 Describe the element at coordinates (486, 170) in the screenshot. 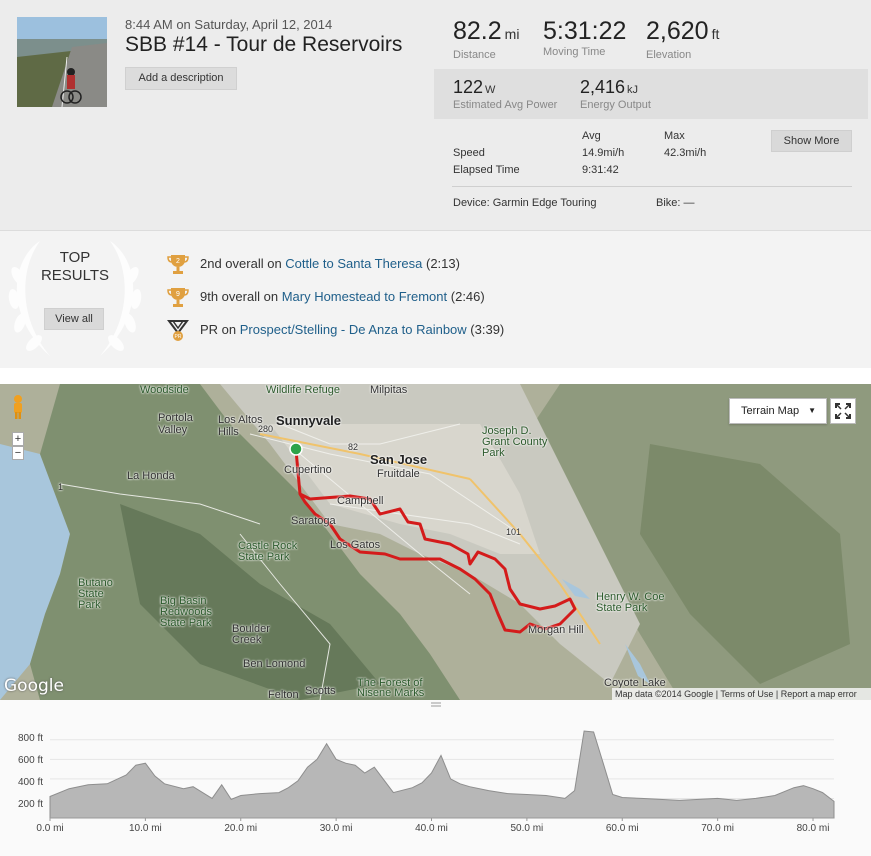

I see `elapsed-time-label: Elapsed Time` at that location.